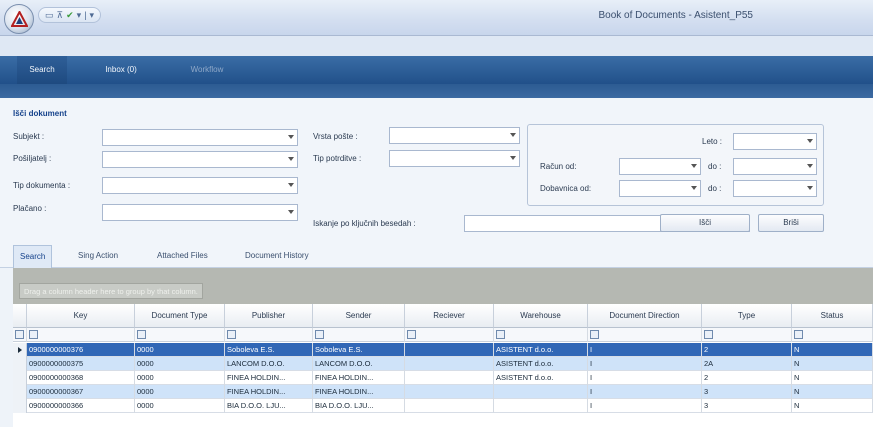 The height and width of the screenshot is (427, 873). Describe the element at coordinates (359, 350) in the screenshot. I see `cell-sender: Soboleva E.S.` at that location.